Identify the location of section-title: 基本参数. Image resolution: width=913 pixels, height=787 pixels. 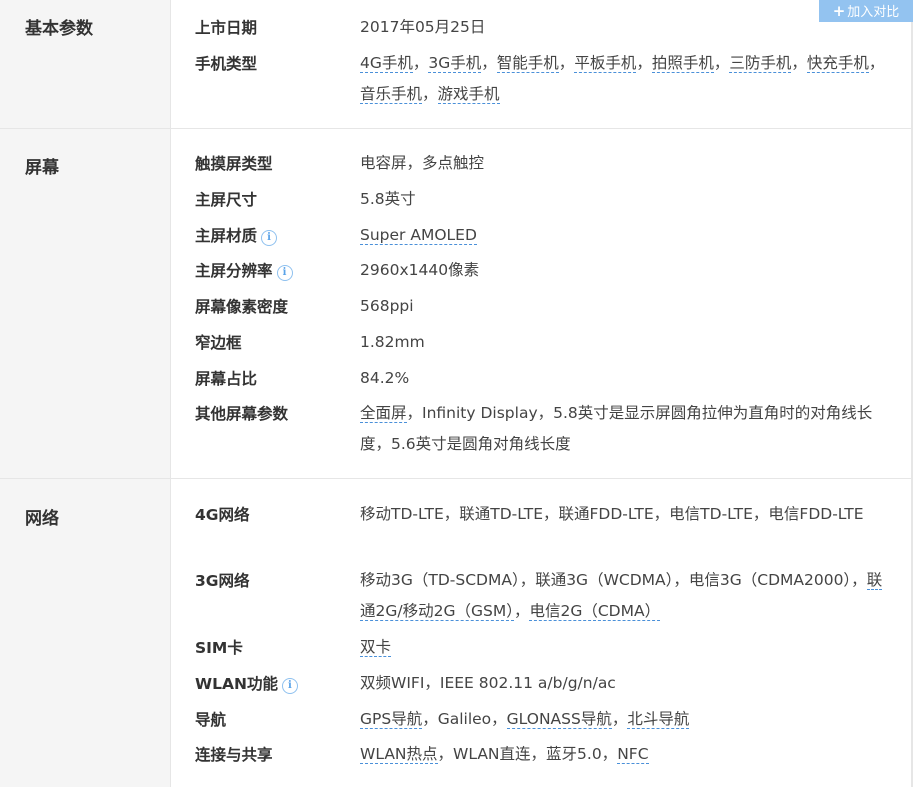
(85, 64).